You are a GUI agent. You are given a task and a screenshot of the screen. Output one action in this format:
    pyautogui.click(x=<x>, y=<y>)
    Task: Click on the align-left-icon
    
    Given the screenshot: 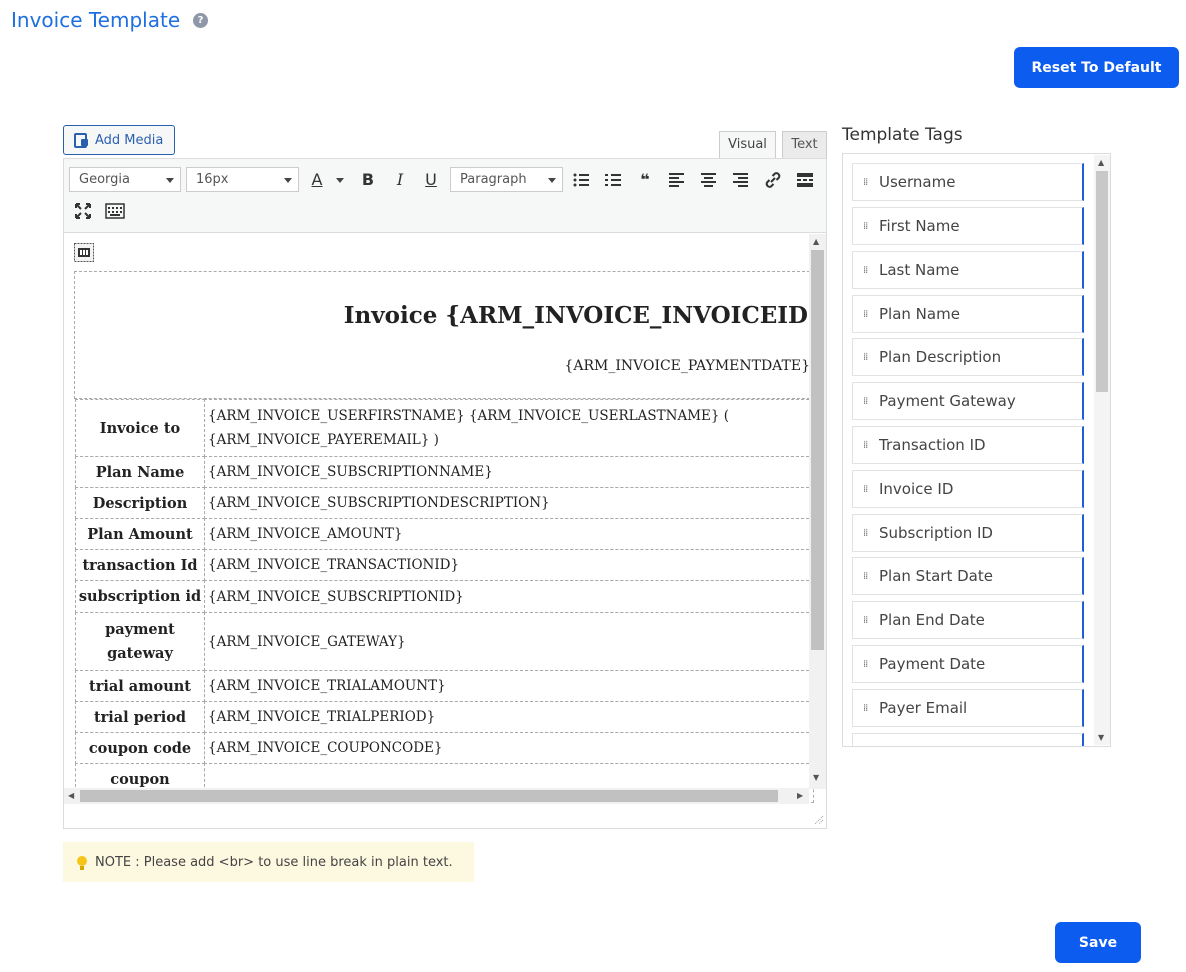 What is the action you would take?
    pyautogui.click(x=677, y=180)
    